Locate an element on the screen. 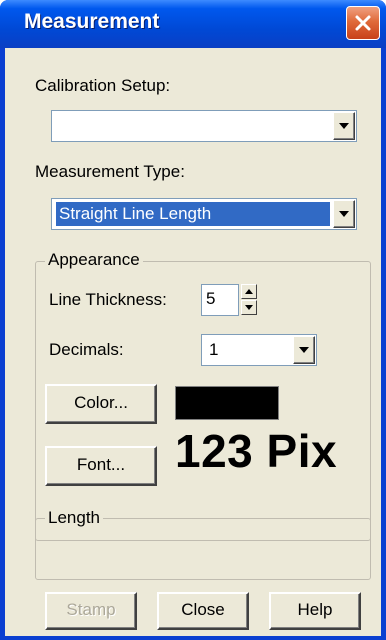 This screenshot has width=386, height=640. spin-down-button is located at coordinates (249, 307).